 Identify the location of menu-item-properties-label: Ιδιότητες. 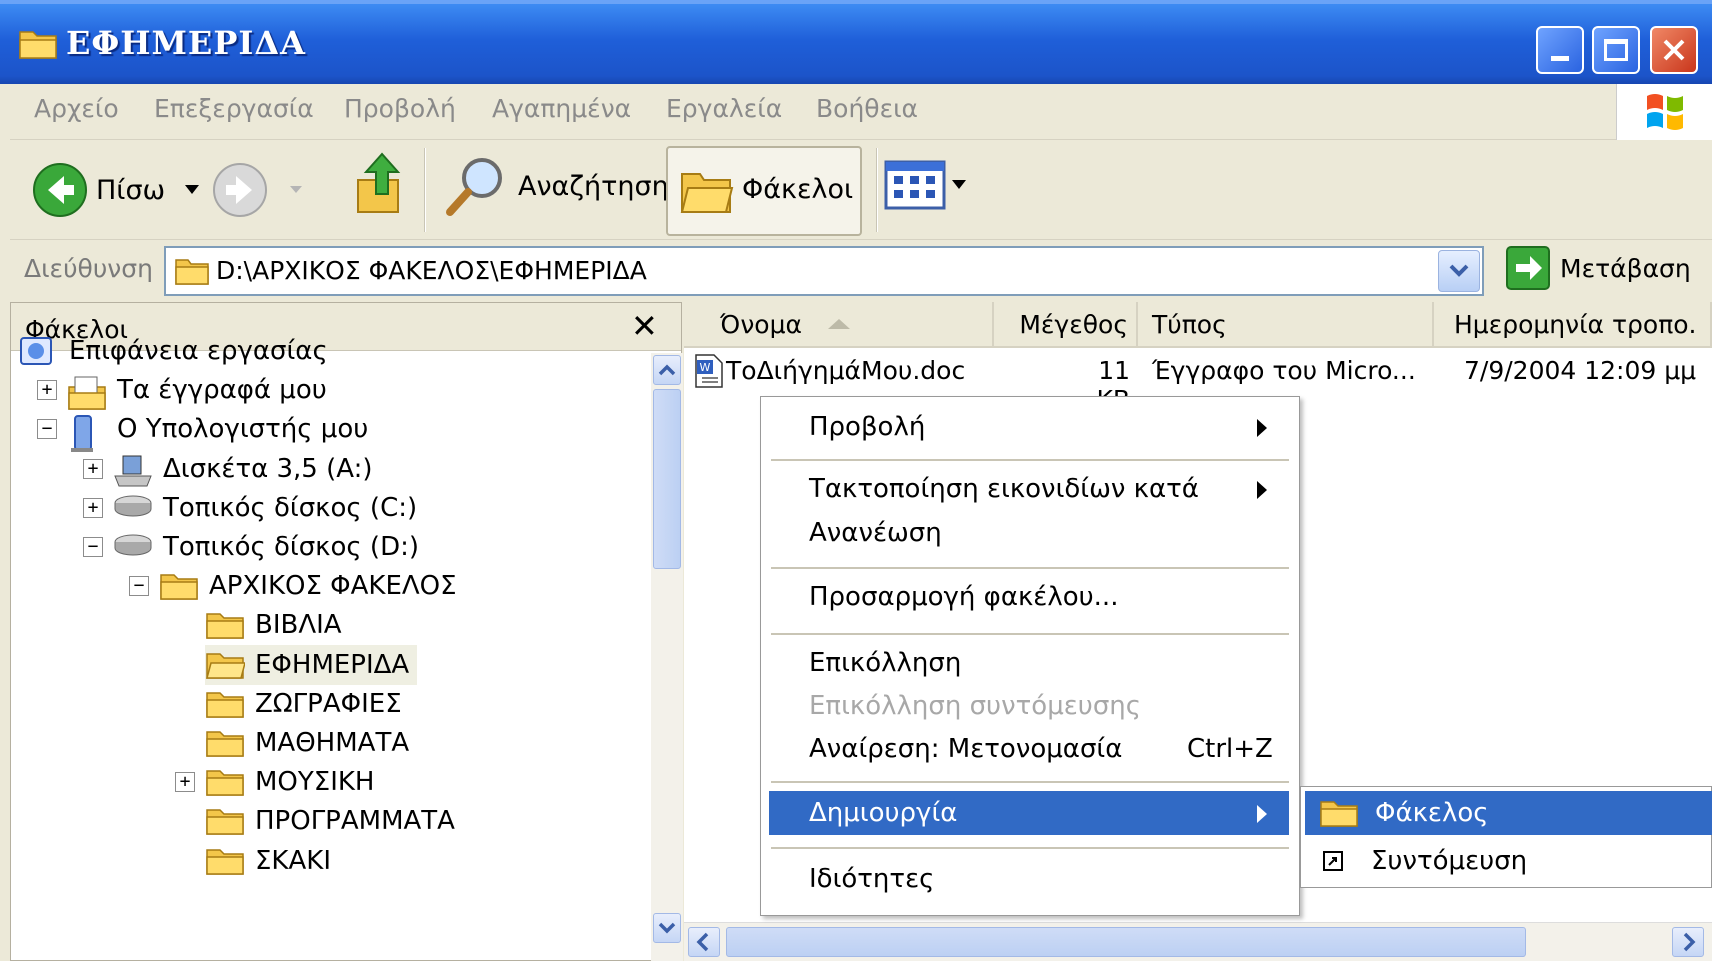
(872, 879).